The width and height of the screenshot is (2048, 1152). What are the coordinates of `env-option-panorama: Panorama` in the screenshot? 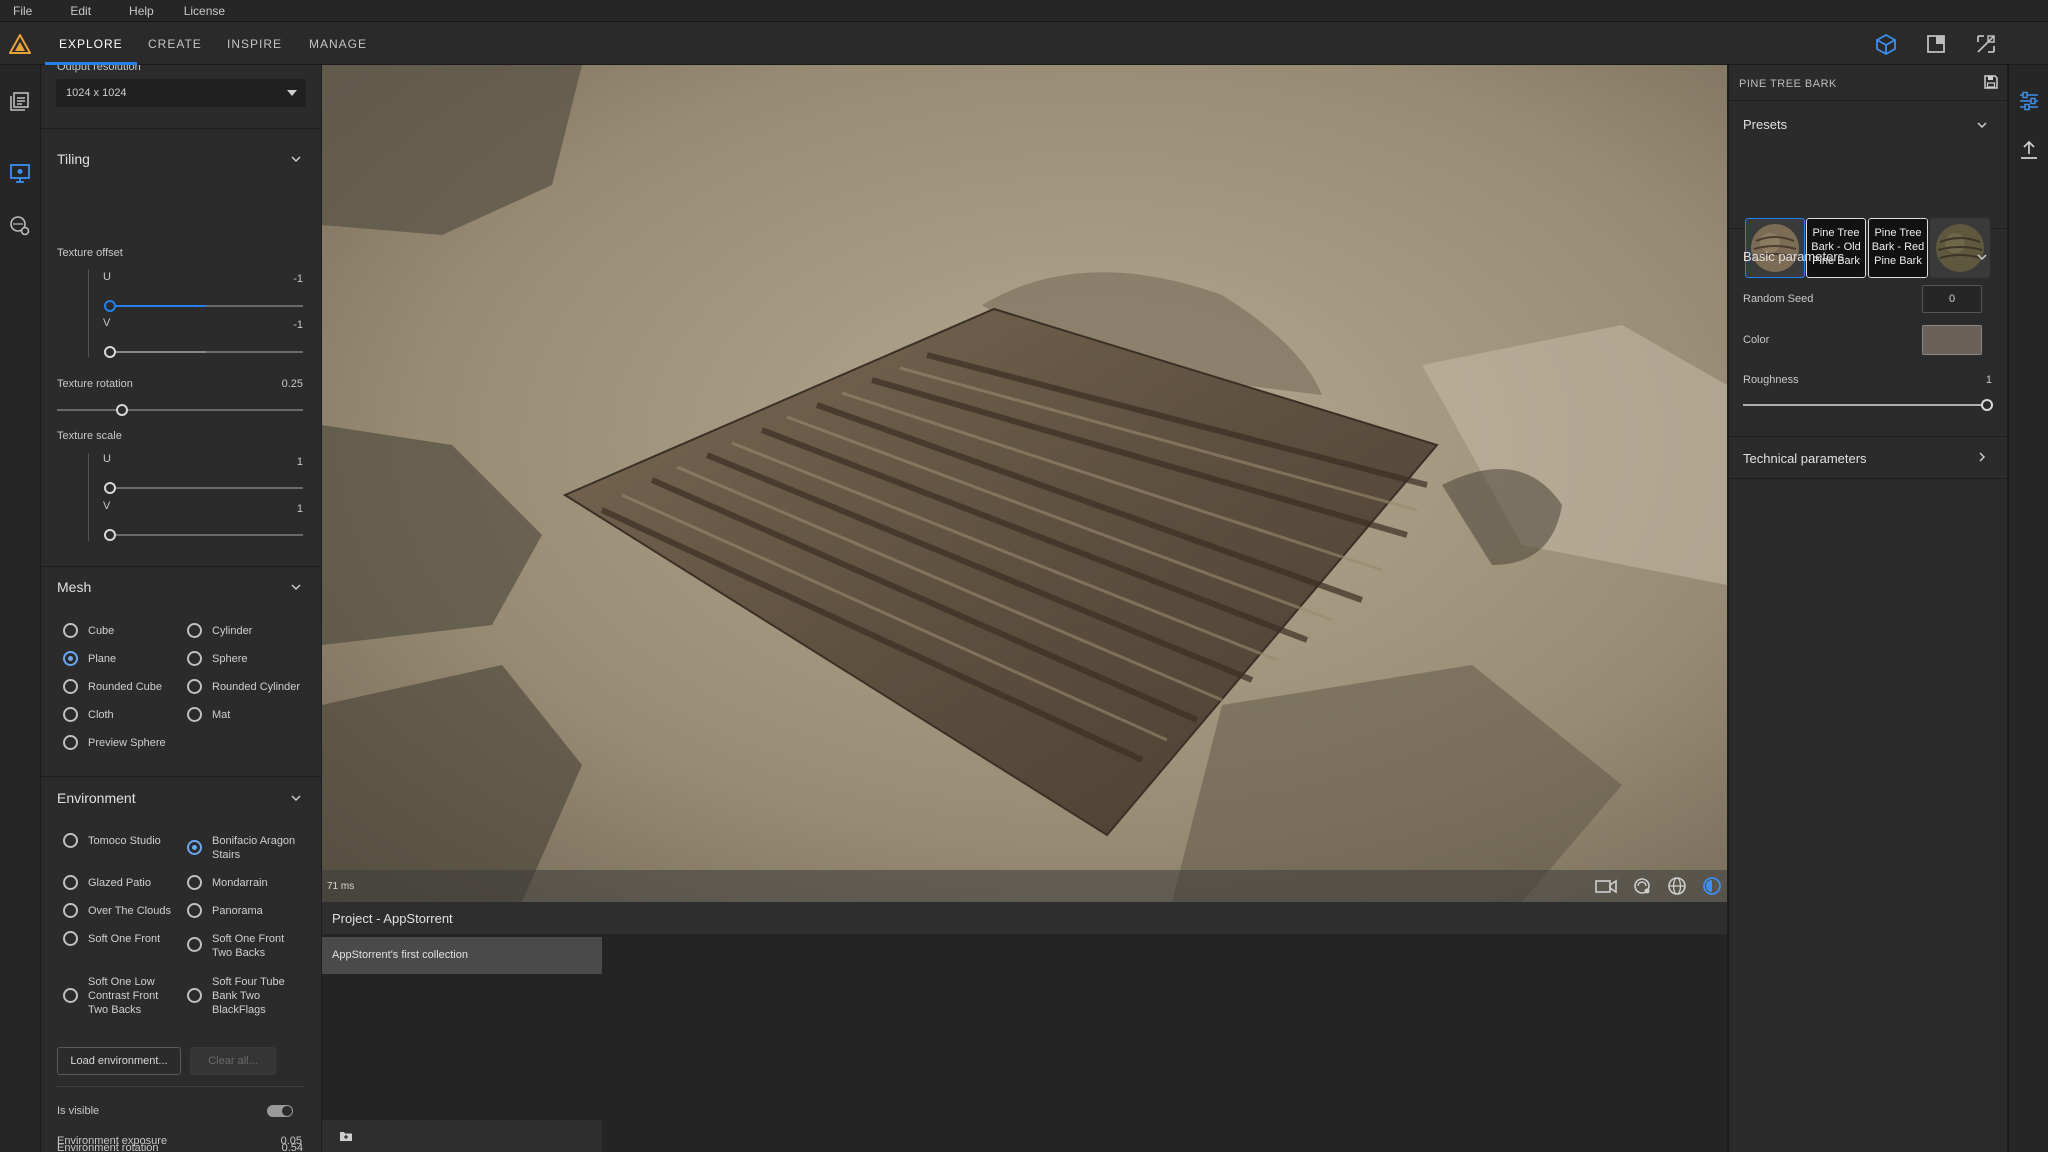 It's located at (237, 911).